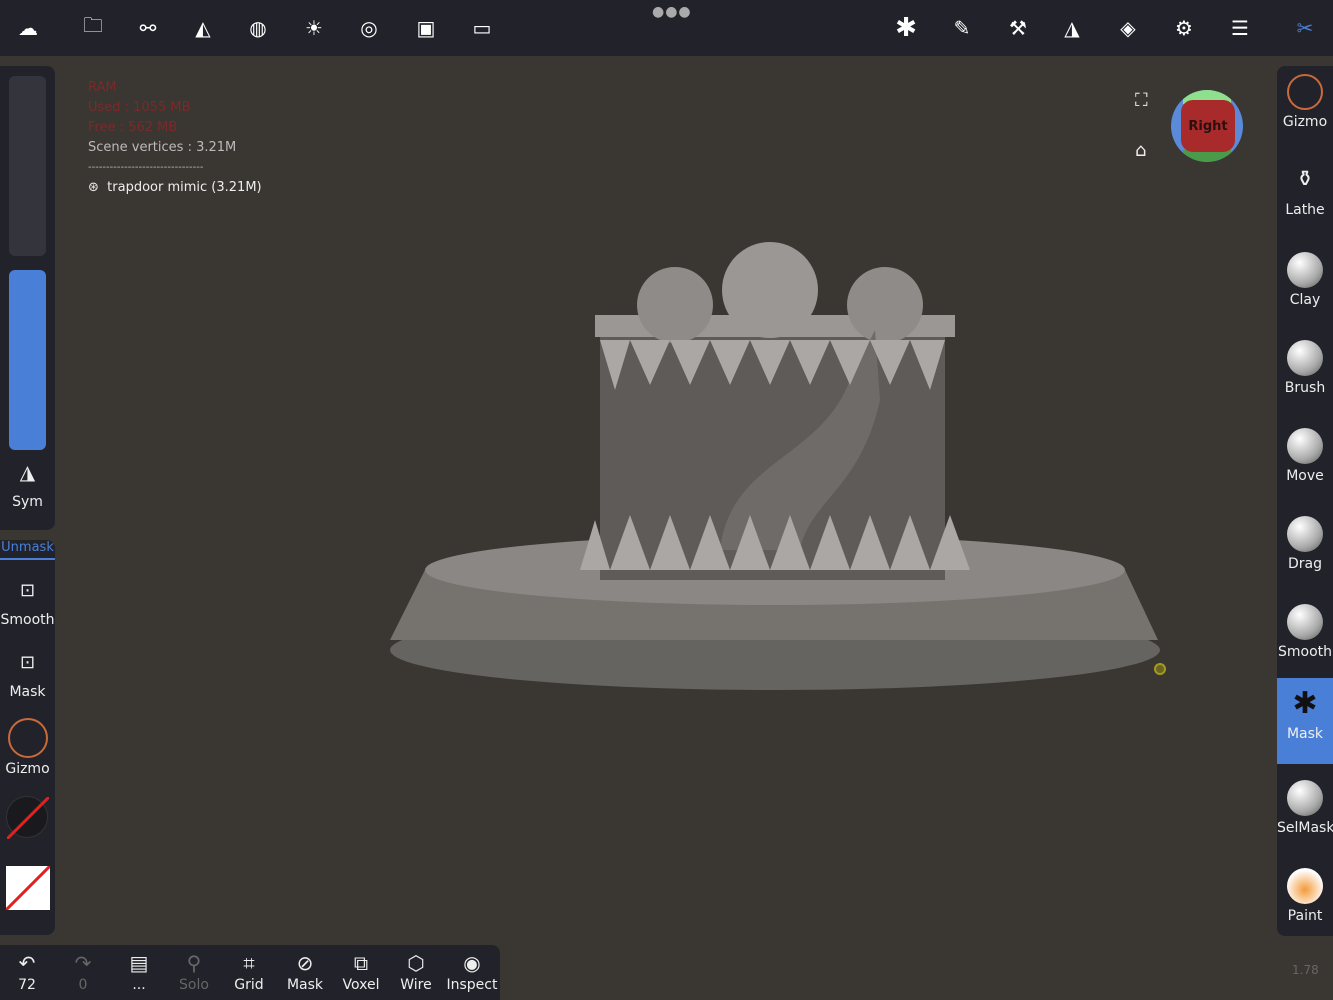 This screenshot has height=1000, width=1333. What do you see at coordinates (27, 692) in the screenshot?
I see `mask-button: Mask` at bounding box center [27, 692].